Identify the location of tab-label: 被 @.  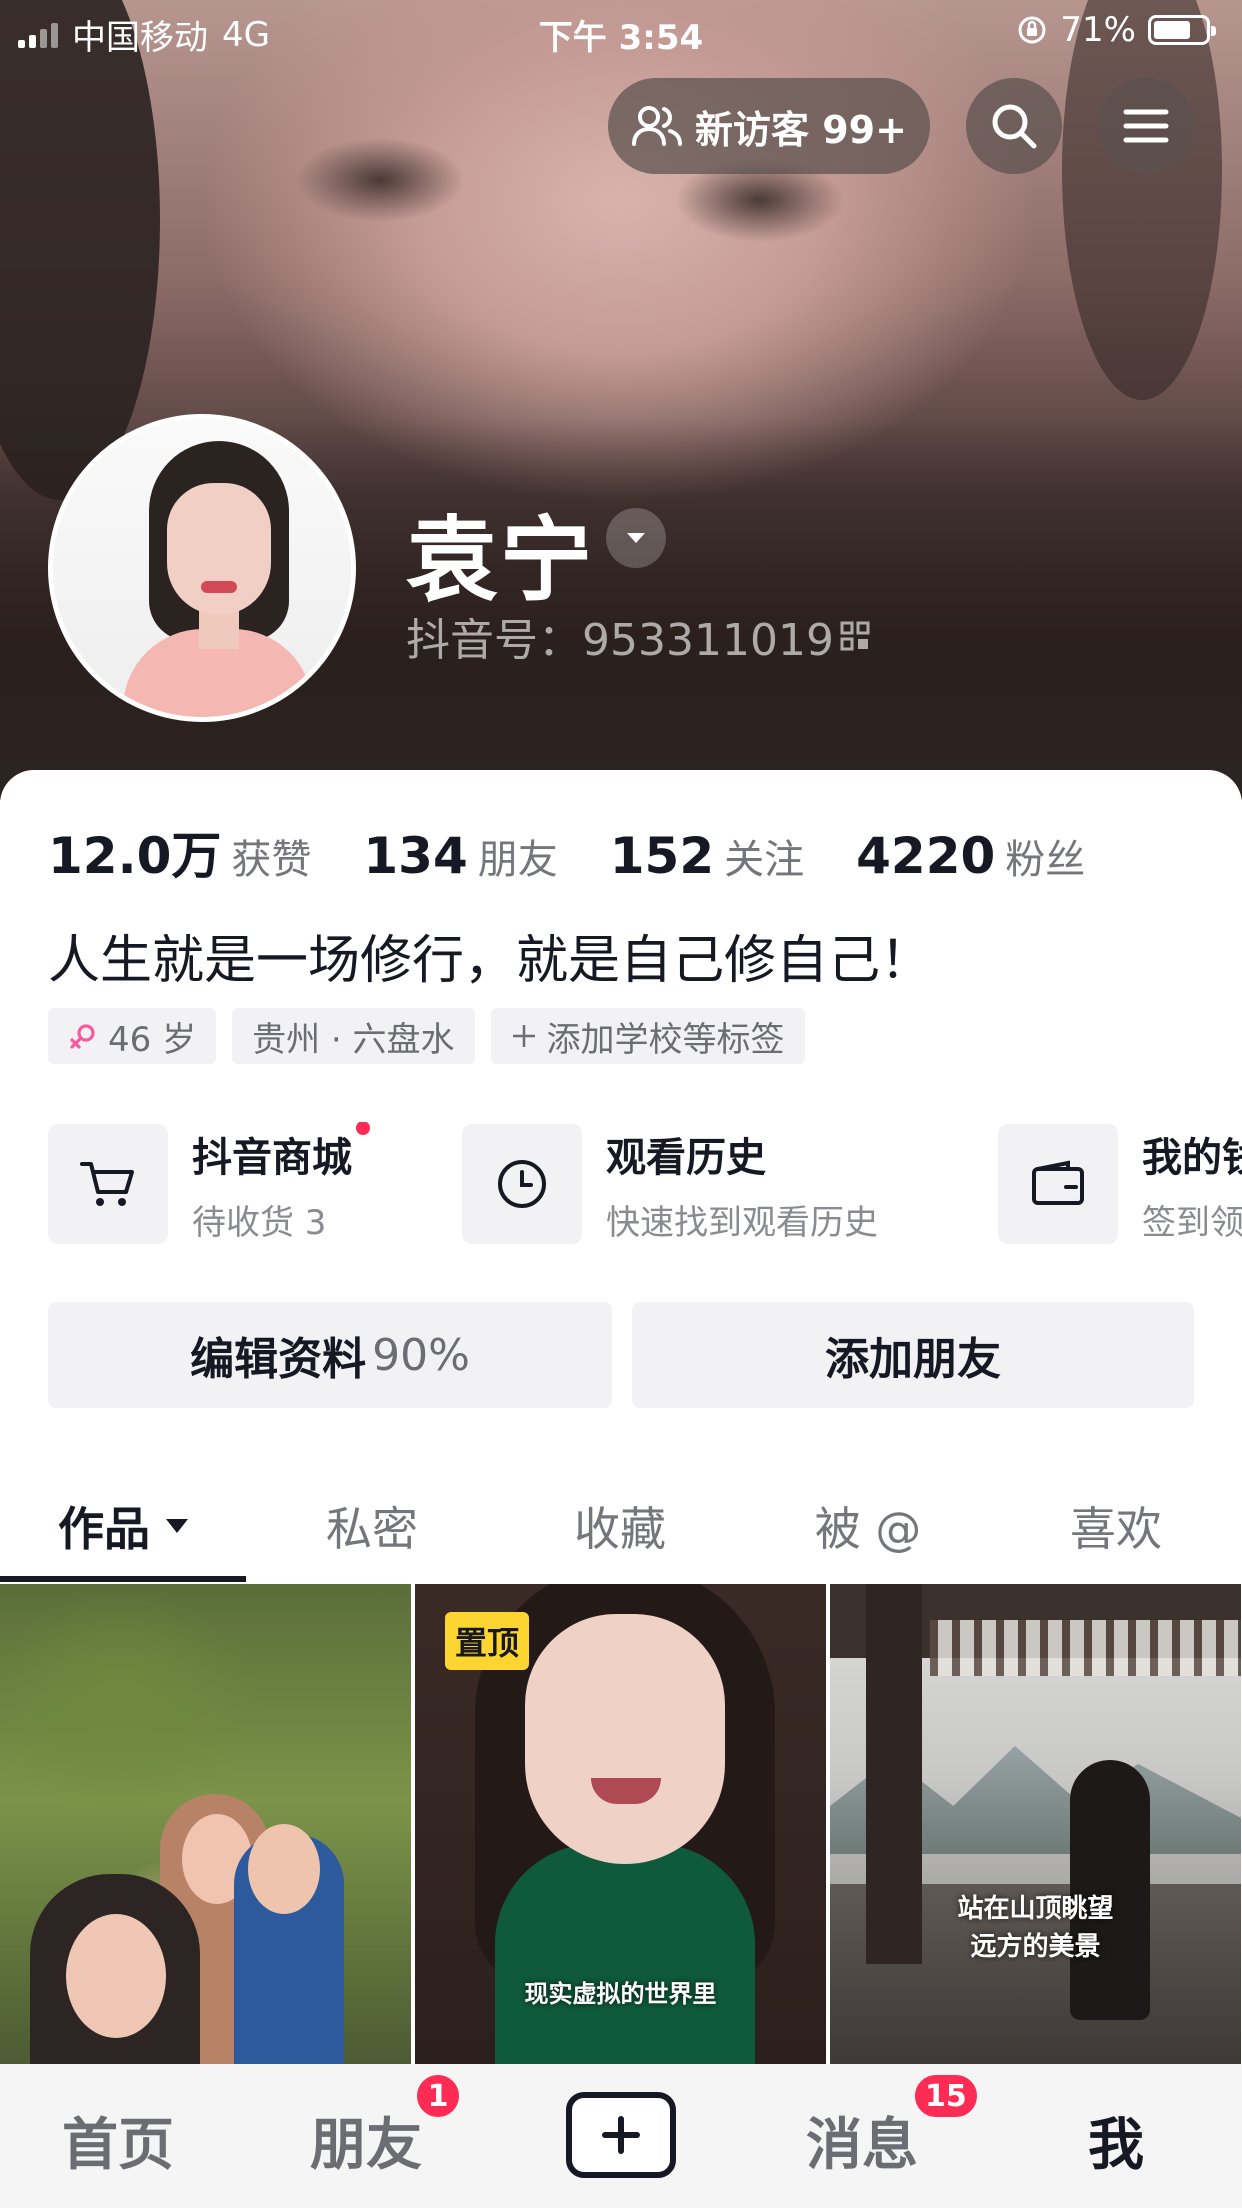
(868, 1529).